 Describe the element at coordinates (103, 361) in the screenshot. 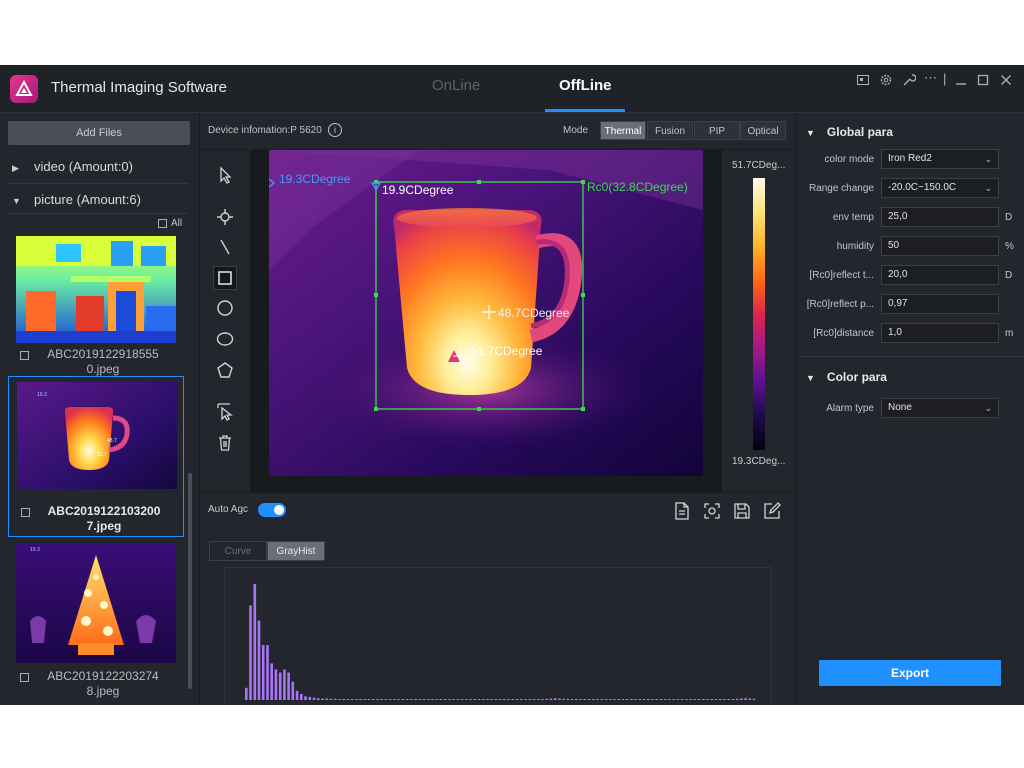

I see `file-name-text: ABC2019122918555 0.jpeg` at that location.